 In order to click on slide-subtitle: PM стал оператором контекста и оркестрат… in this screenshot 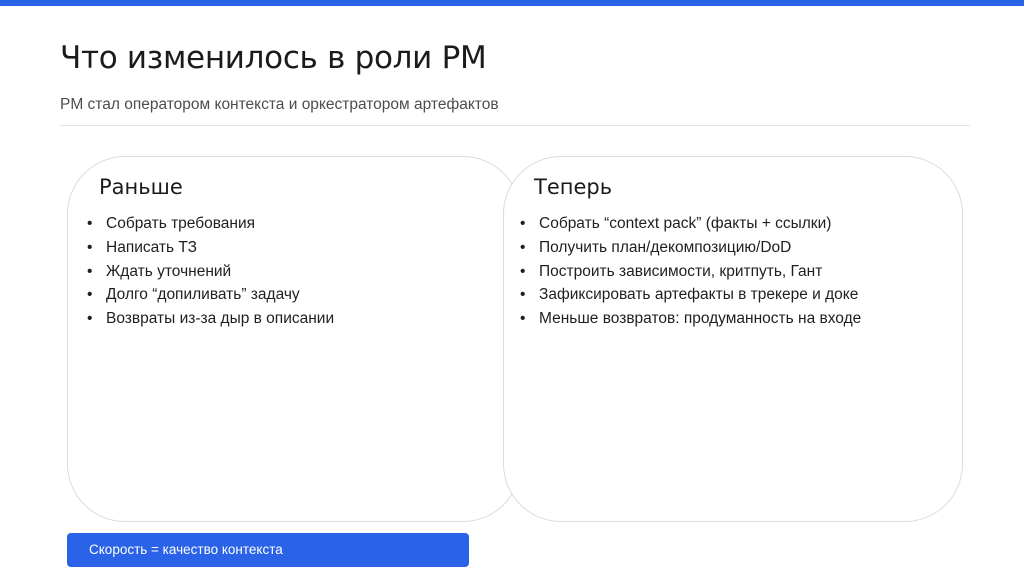, I will do `click(279, 104)`.